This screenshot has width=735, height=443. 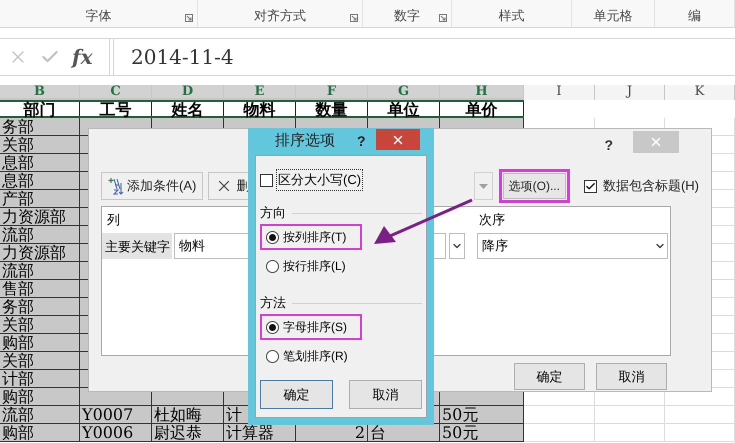 What do you see at coordinates (700, 92) in the screenshot?
I see `column-header: K` at bounding box center [700, 92].